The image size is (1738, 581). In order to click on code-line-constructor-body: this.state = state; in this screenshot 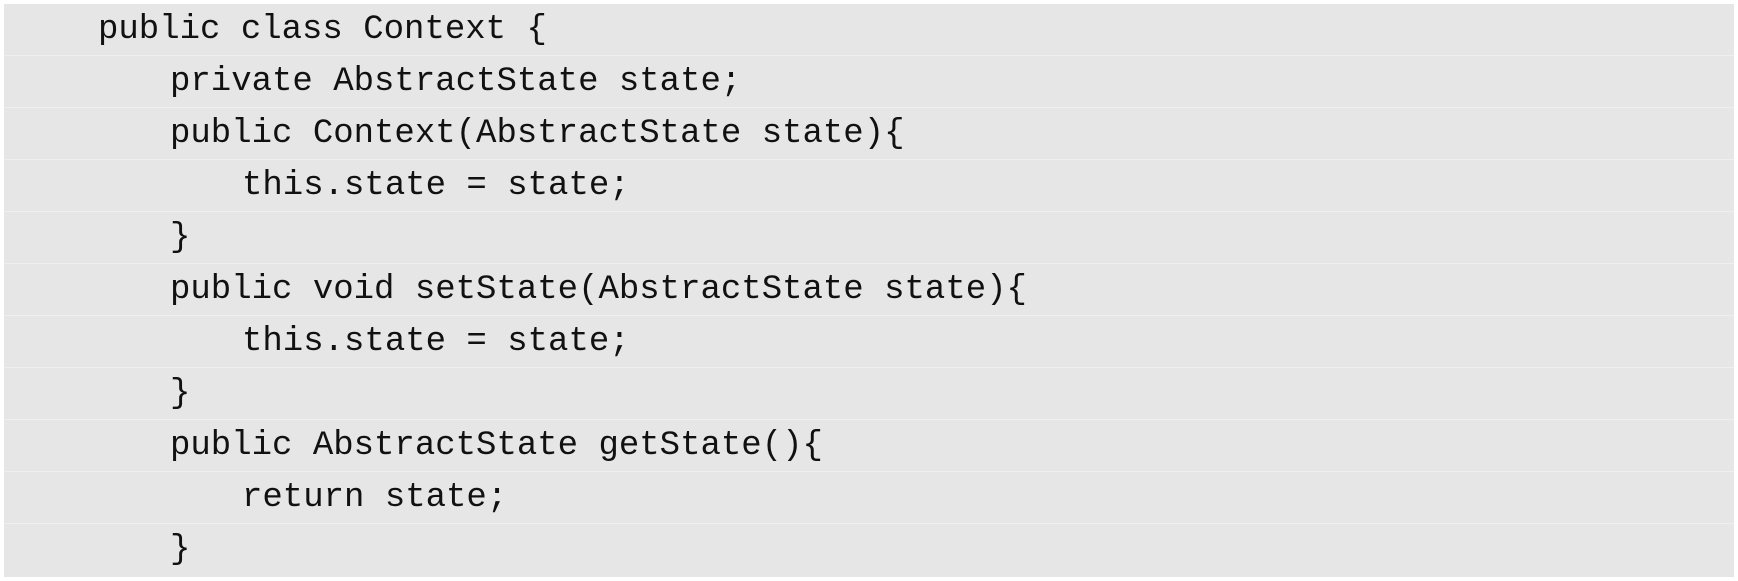, I will do `click(869, 186)`.